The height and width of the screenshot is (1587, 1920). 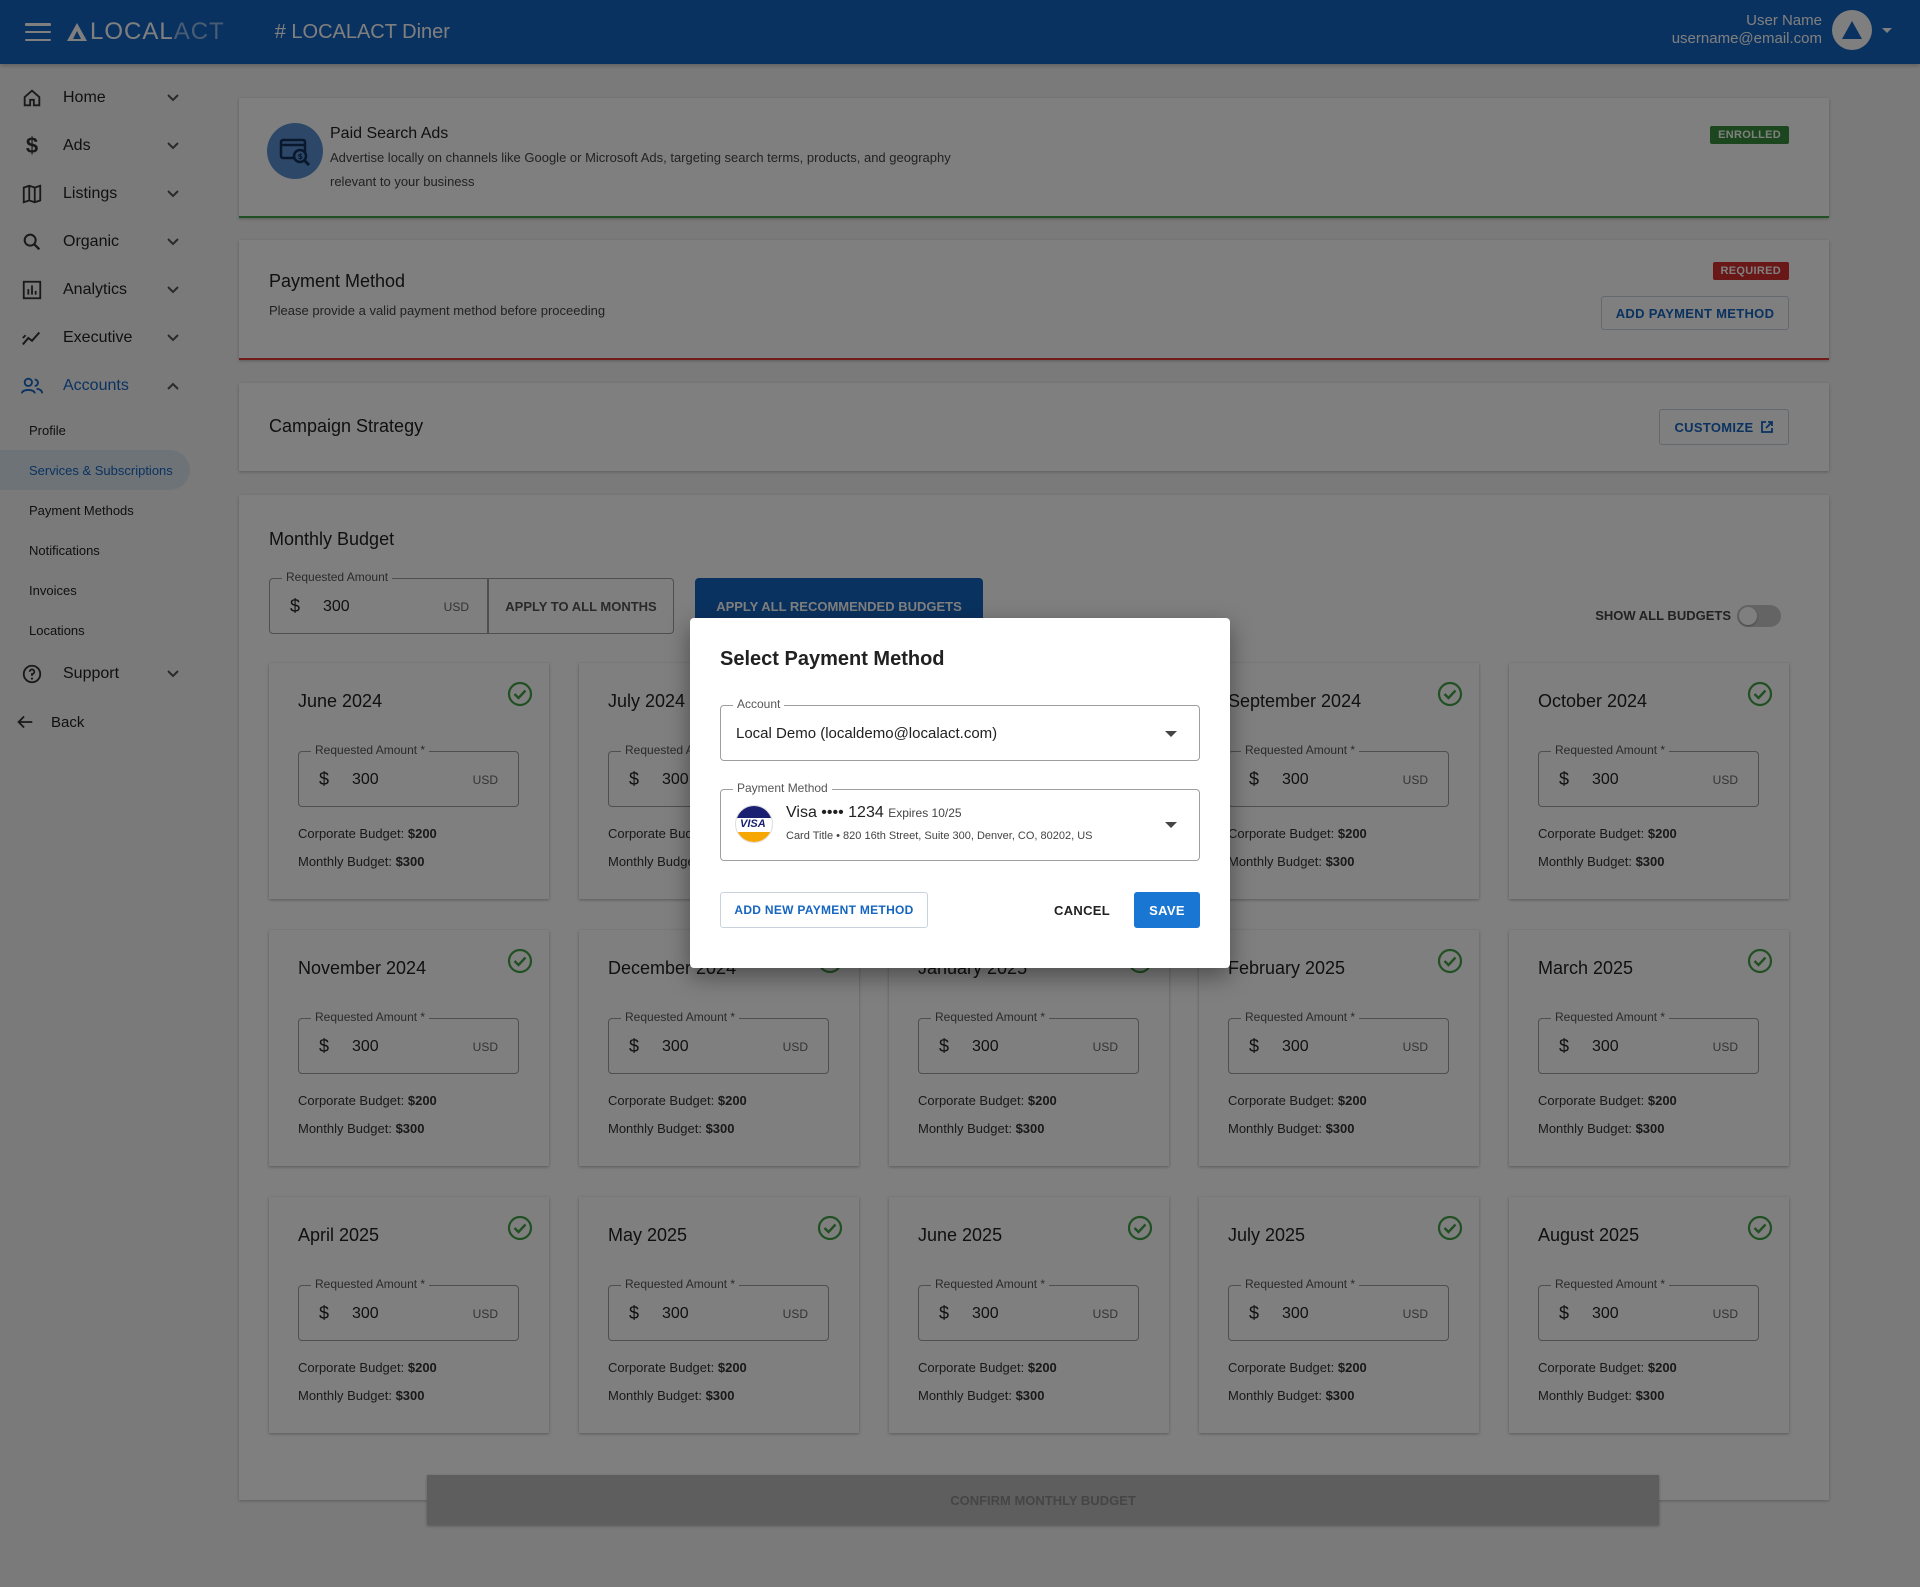 What do you see at coordinates (801, 812) in the screenshot?
I see `card-brand: Visa` at bounding box center [801, 812].